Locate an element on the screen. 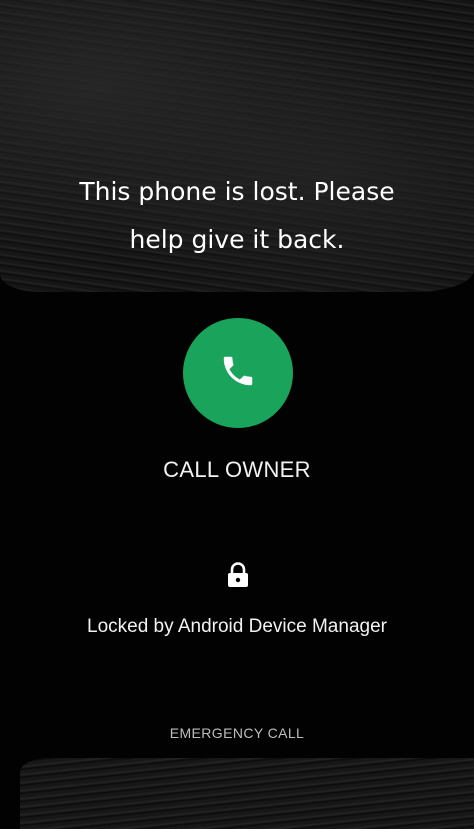 Image resolution: width=474 pixels, height=829 pixels. message-line-2: help give it back. is located at coordinates (237, 239).